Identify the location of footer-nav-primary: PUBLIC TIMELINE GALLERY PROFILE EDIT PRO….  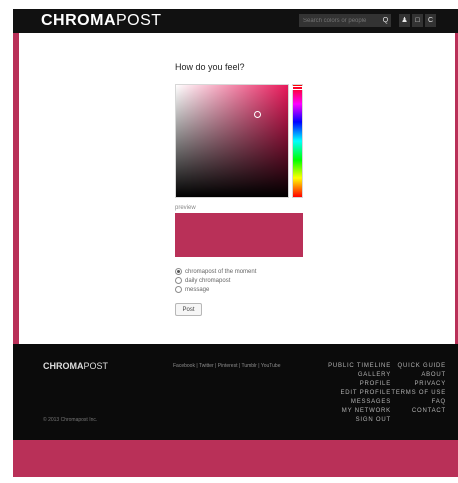
(359, 393).